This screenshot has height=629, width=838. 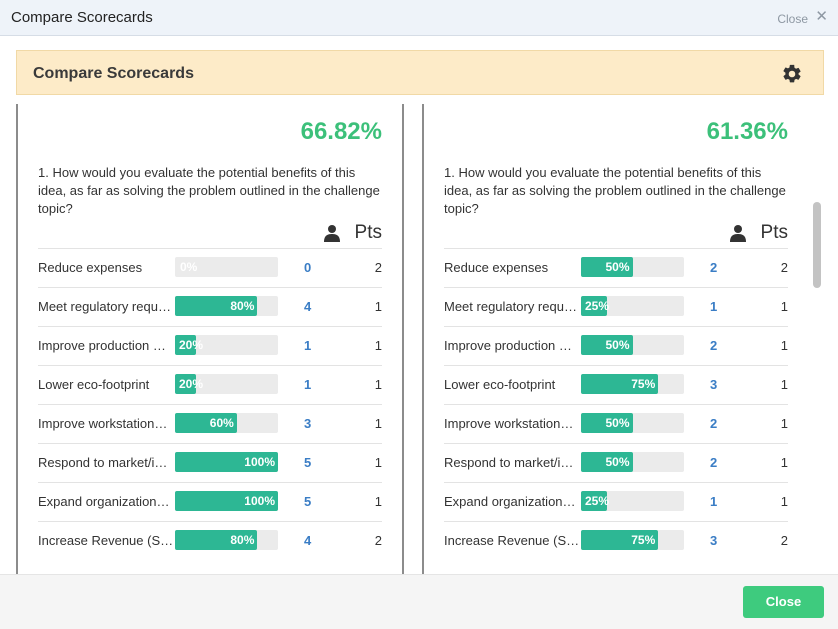 What do you see at coordinates (226, 267) in the screenshot?
I see `progress-bar: 0%` at bounding box center [226, 267].